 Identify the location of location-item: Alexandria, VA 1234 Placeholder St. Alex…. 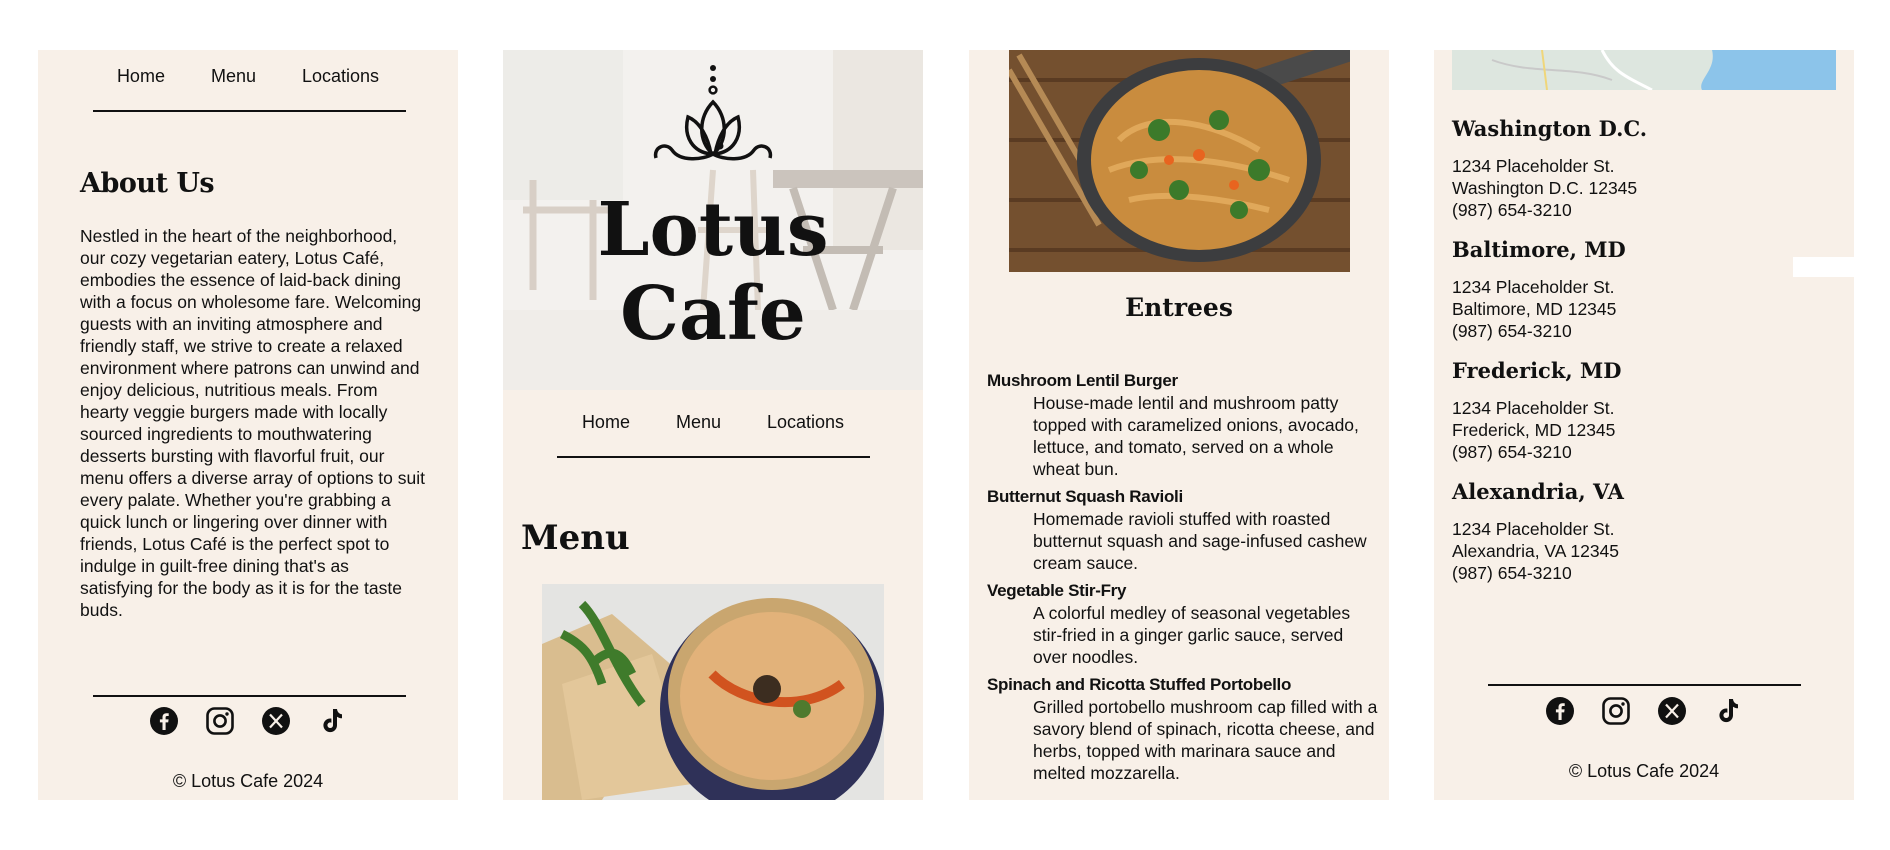
(1647, 531).